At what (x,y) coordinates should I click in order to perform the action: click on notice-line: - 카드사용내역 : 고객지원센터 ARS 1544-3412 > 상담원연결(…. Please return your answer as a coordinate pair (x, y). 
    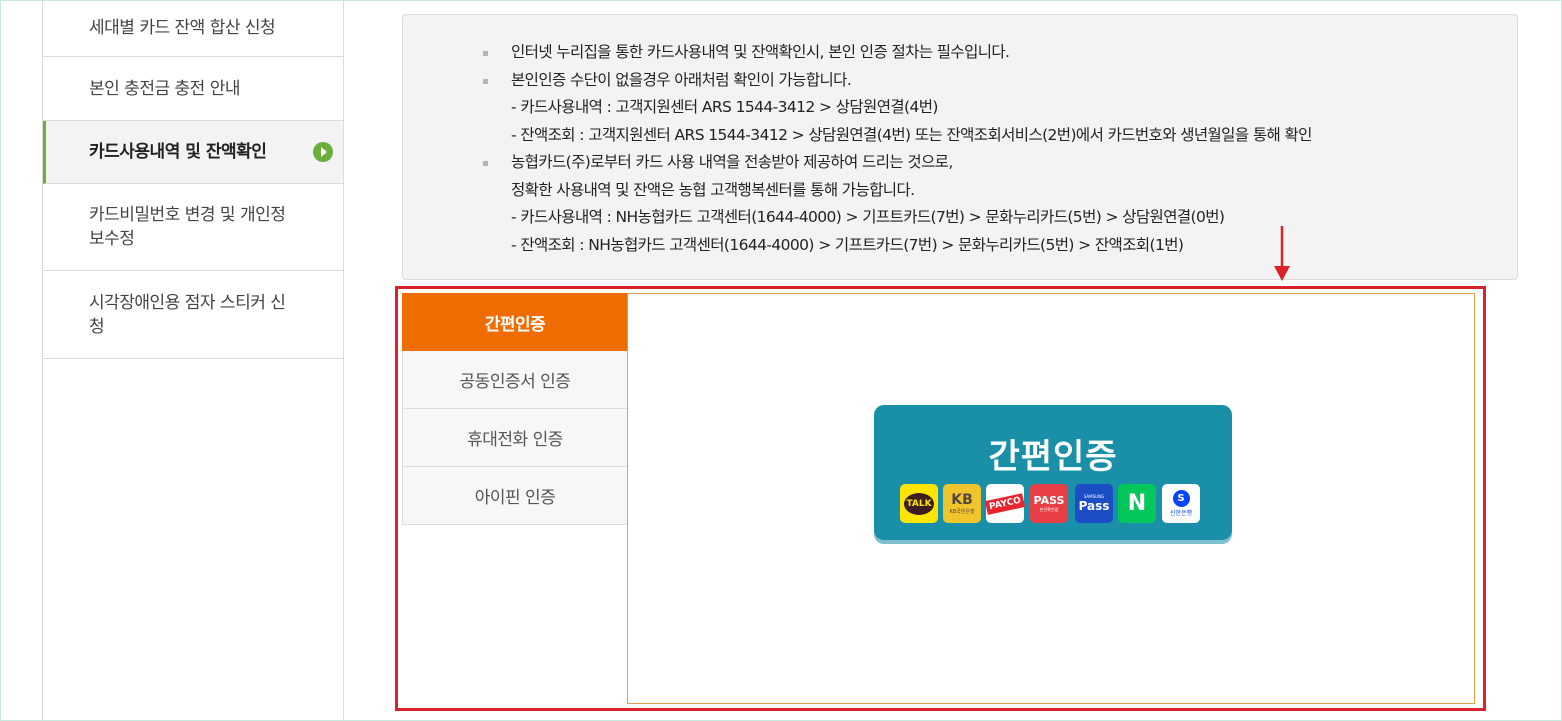
    Looking at the image, I should click on (724, 107).